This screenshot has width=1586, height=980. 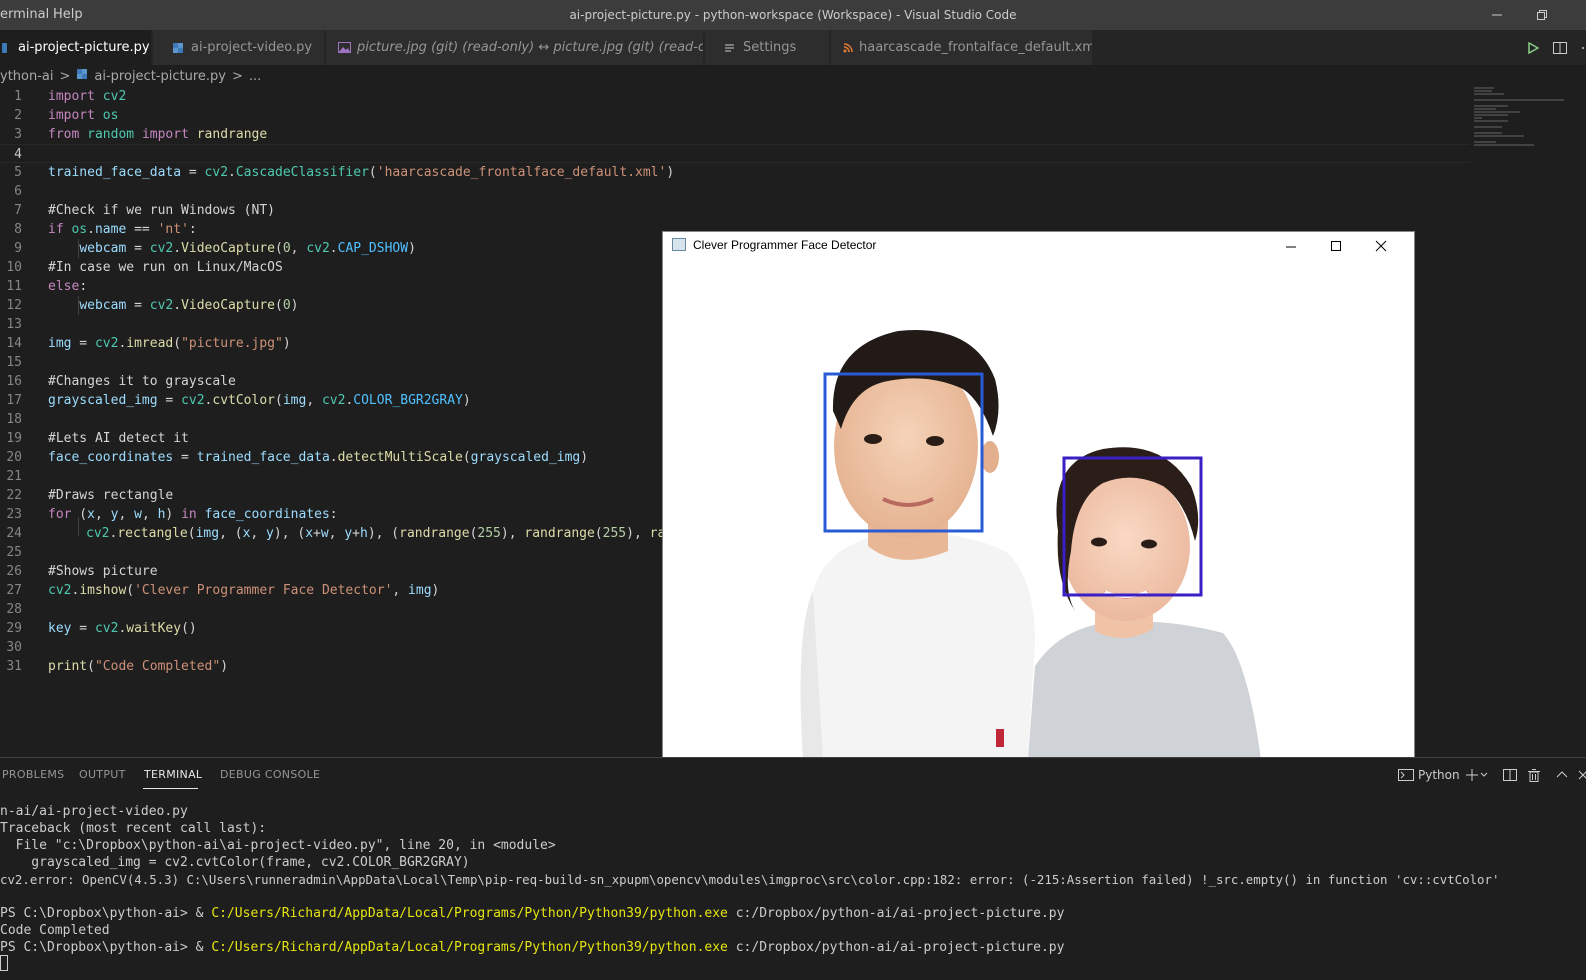 I want to click on split-editor-icon, so click(x=1560, y=48).